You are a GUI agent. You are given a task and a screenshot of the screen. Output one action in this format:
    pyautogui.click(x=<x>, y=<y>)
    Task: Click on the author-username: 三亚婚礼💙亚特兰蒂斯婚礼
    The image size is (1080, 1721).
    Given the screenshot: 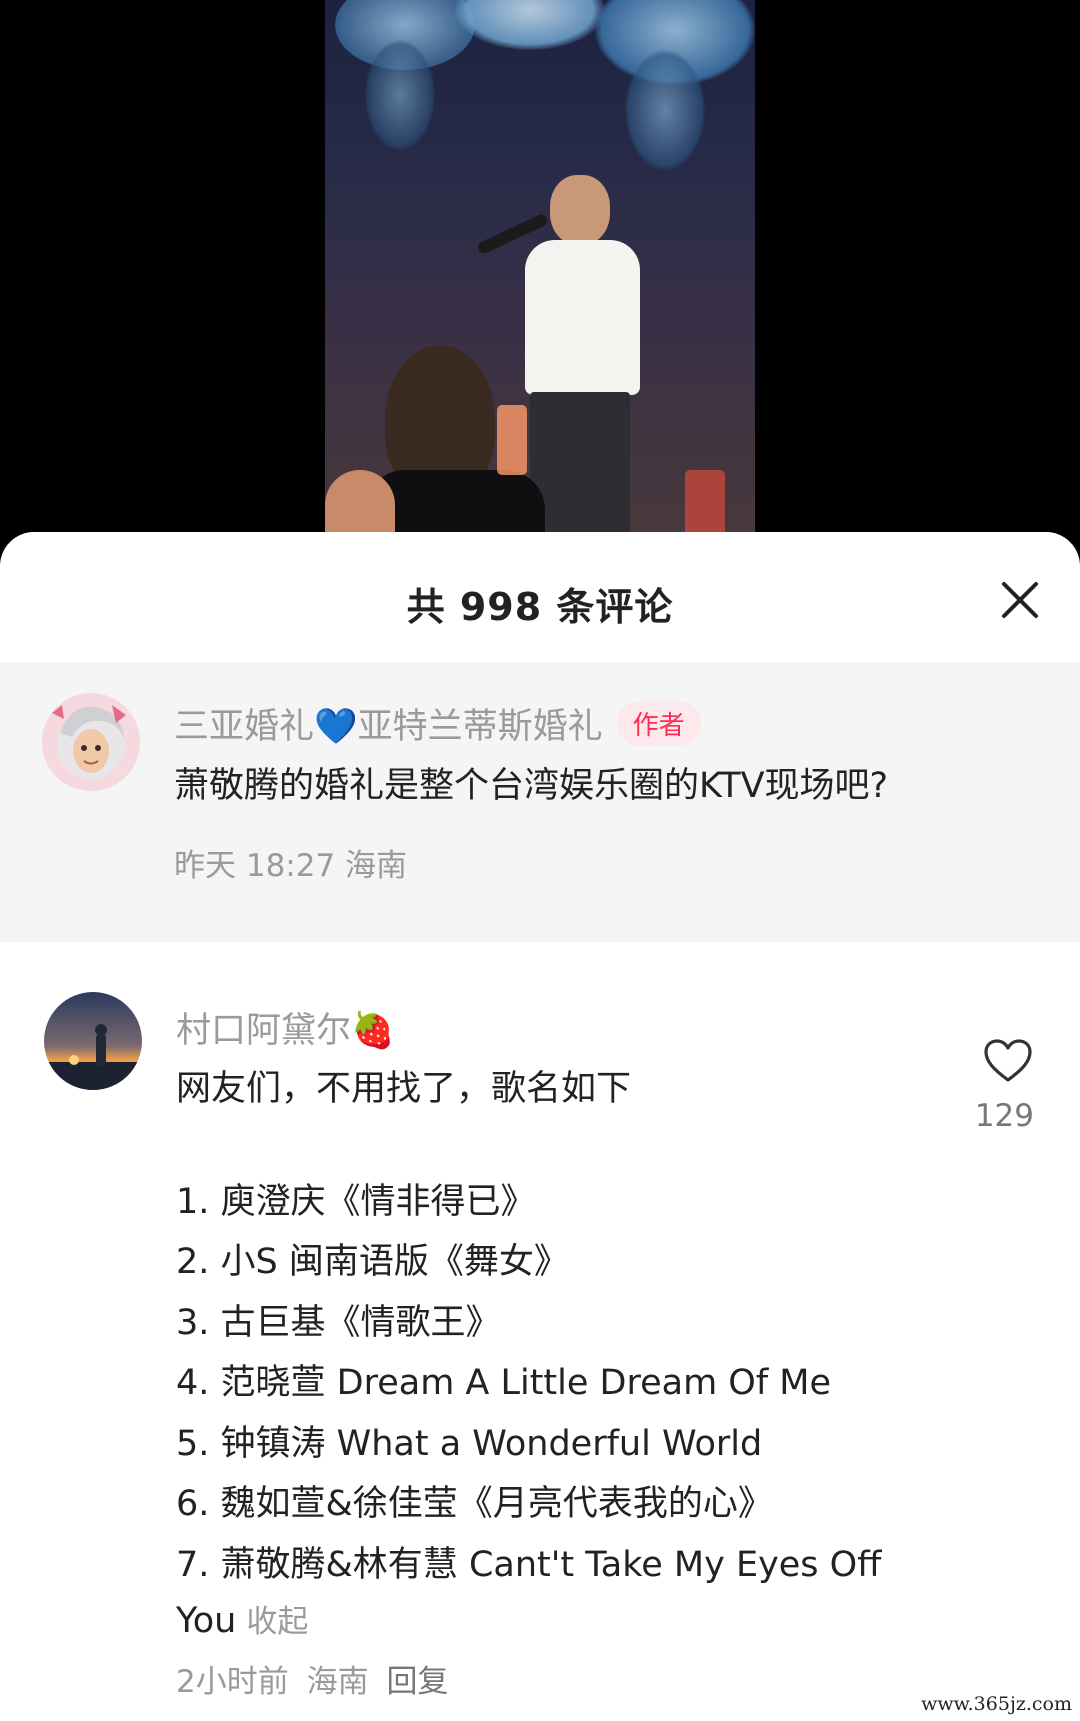 What is the action you would take?
    pyautogui.click(x=388, y=727)
    